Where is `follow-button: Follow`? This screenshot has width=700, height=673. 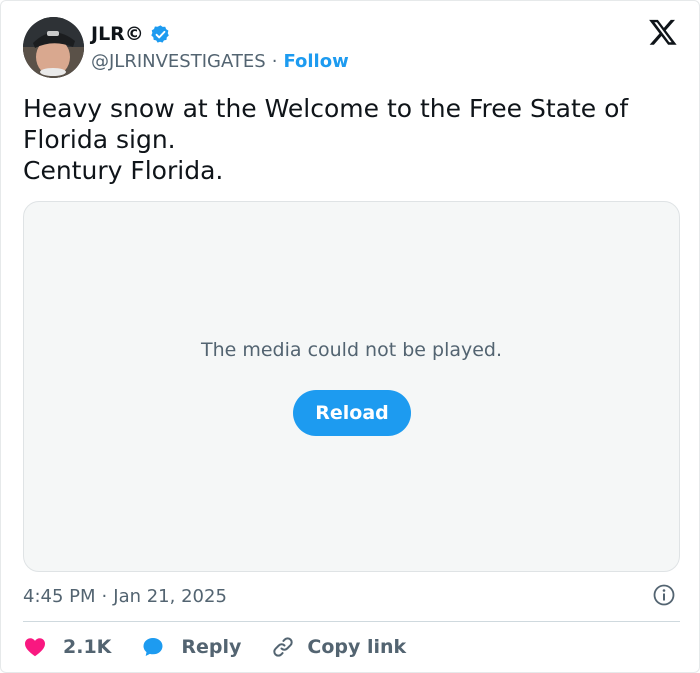 follow-button: Follow is located at coordinates (315, 61).